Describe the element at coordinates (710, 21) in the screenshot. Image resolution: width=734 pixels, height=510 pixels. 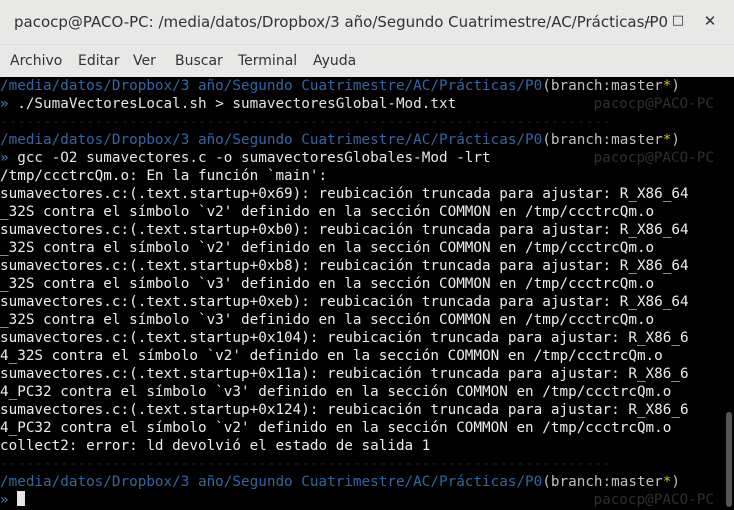
I see `close-icon: ✕` at that location.